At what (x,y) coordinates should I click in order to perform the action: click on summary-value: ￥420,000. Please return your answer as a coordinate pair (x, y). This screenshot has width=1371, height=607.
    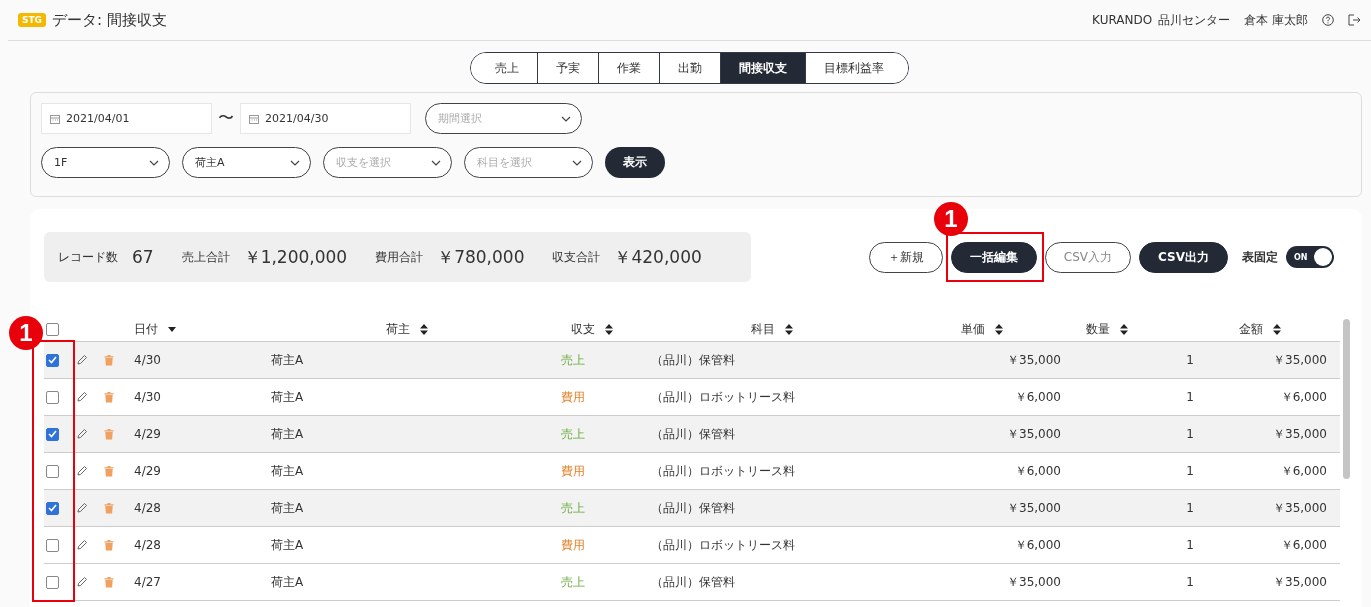
    Looking at the image, I should click on (658, 257).